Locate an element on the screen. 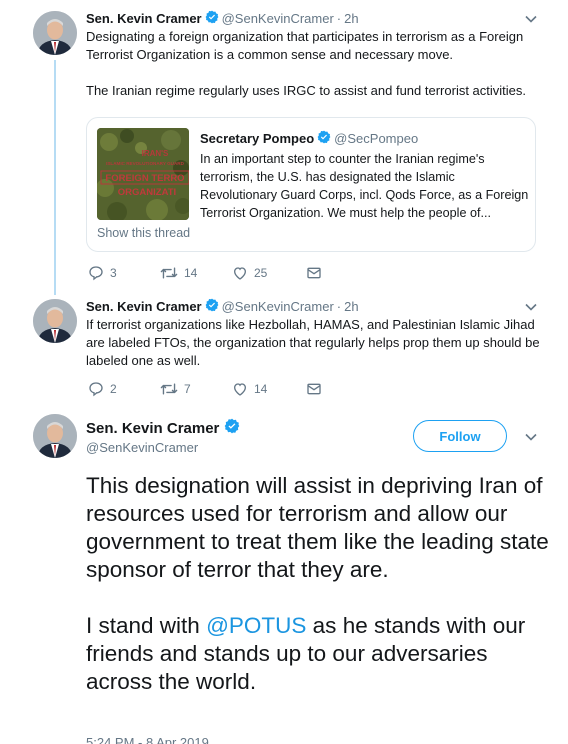  tweet-actions: 3 14 25 is located at coordinates (205, 273).